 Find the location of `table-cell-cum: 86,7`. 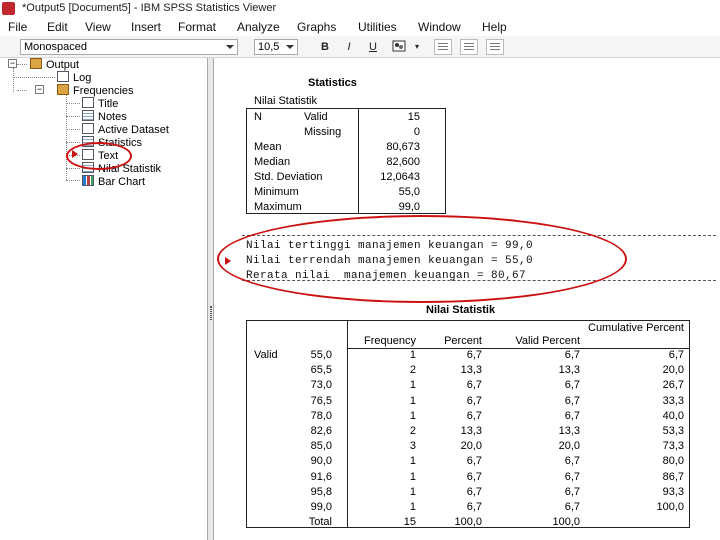

table-cell-cum: 86,7 is located at coordinates (673, 476).